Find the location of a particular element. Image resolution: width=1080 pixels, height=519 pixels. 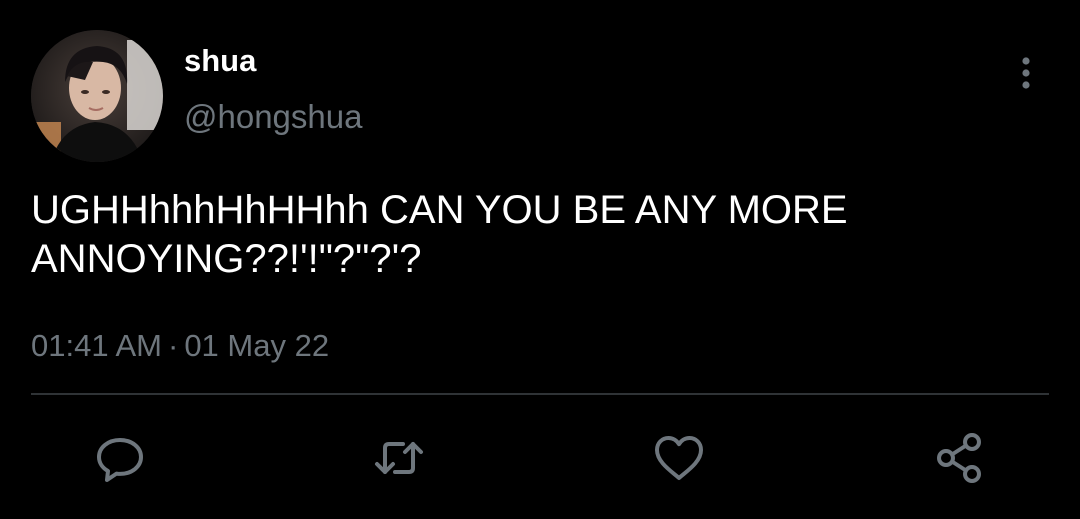

share-icon is located at coordinates (959, 458).